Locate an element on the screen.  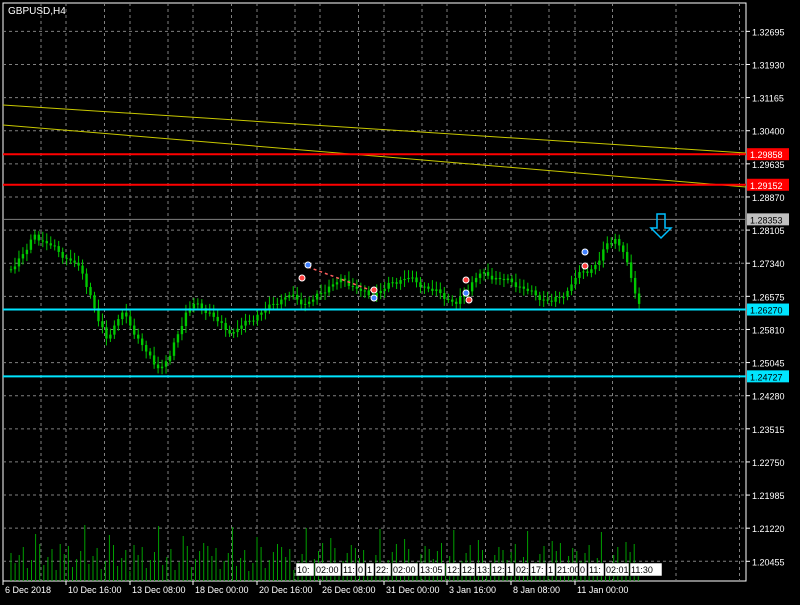
x-tick-label: 18 Dec 00:00 is located at coordinates (222, 590).